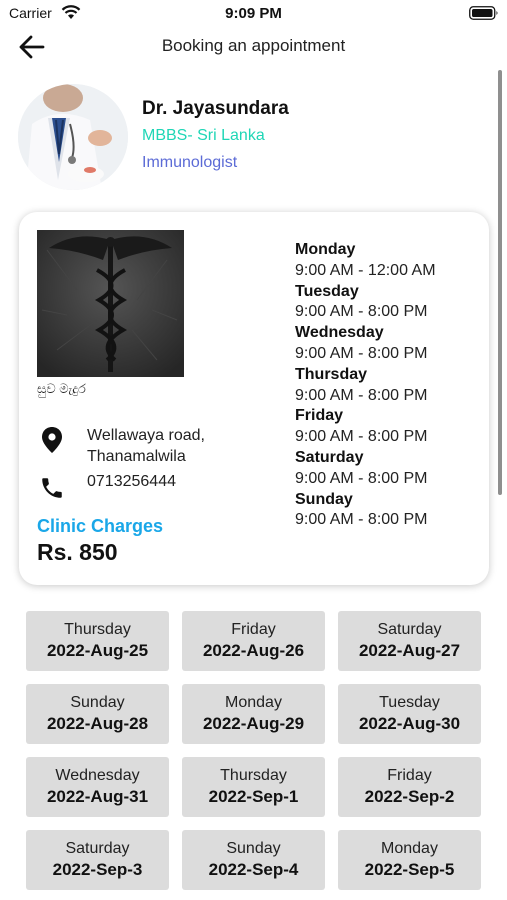  I want to click on schedule-day: Friday, so click(319, 416).